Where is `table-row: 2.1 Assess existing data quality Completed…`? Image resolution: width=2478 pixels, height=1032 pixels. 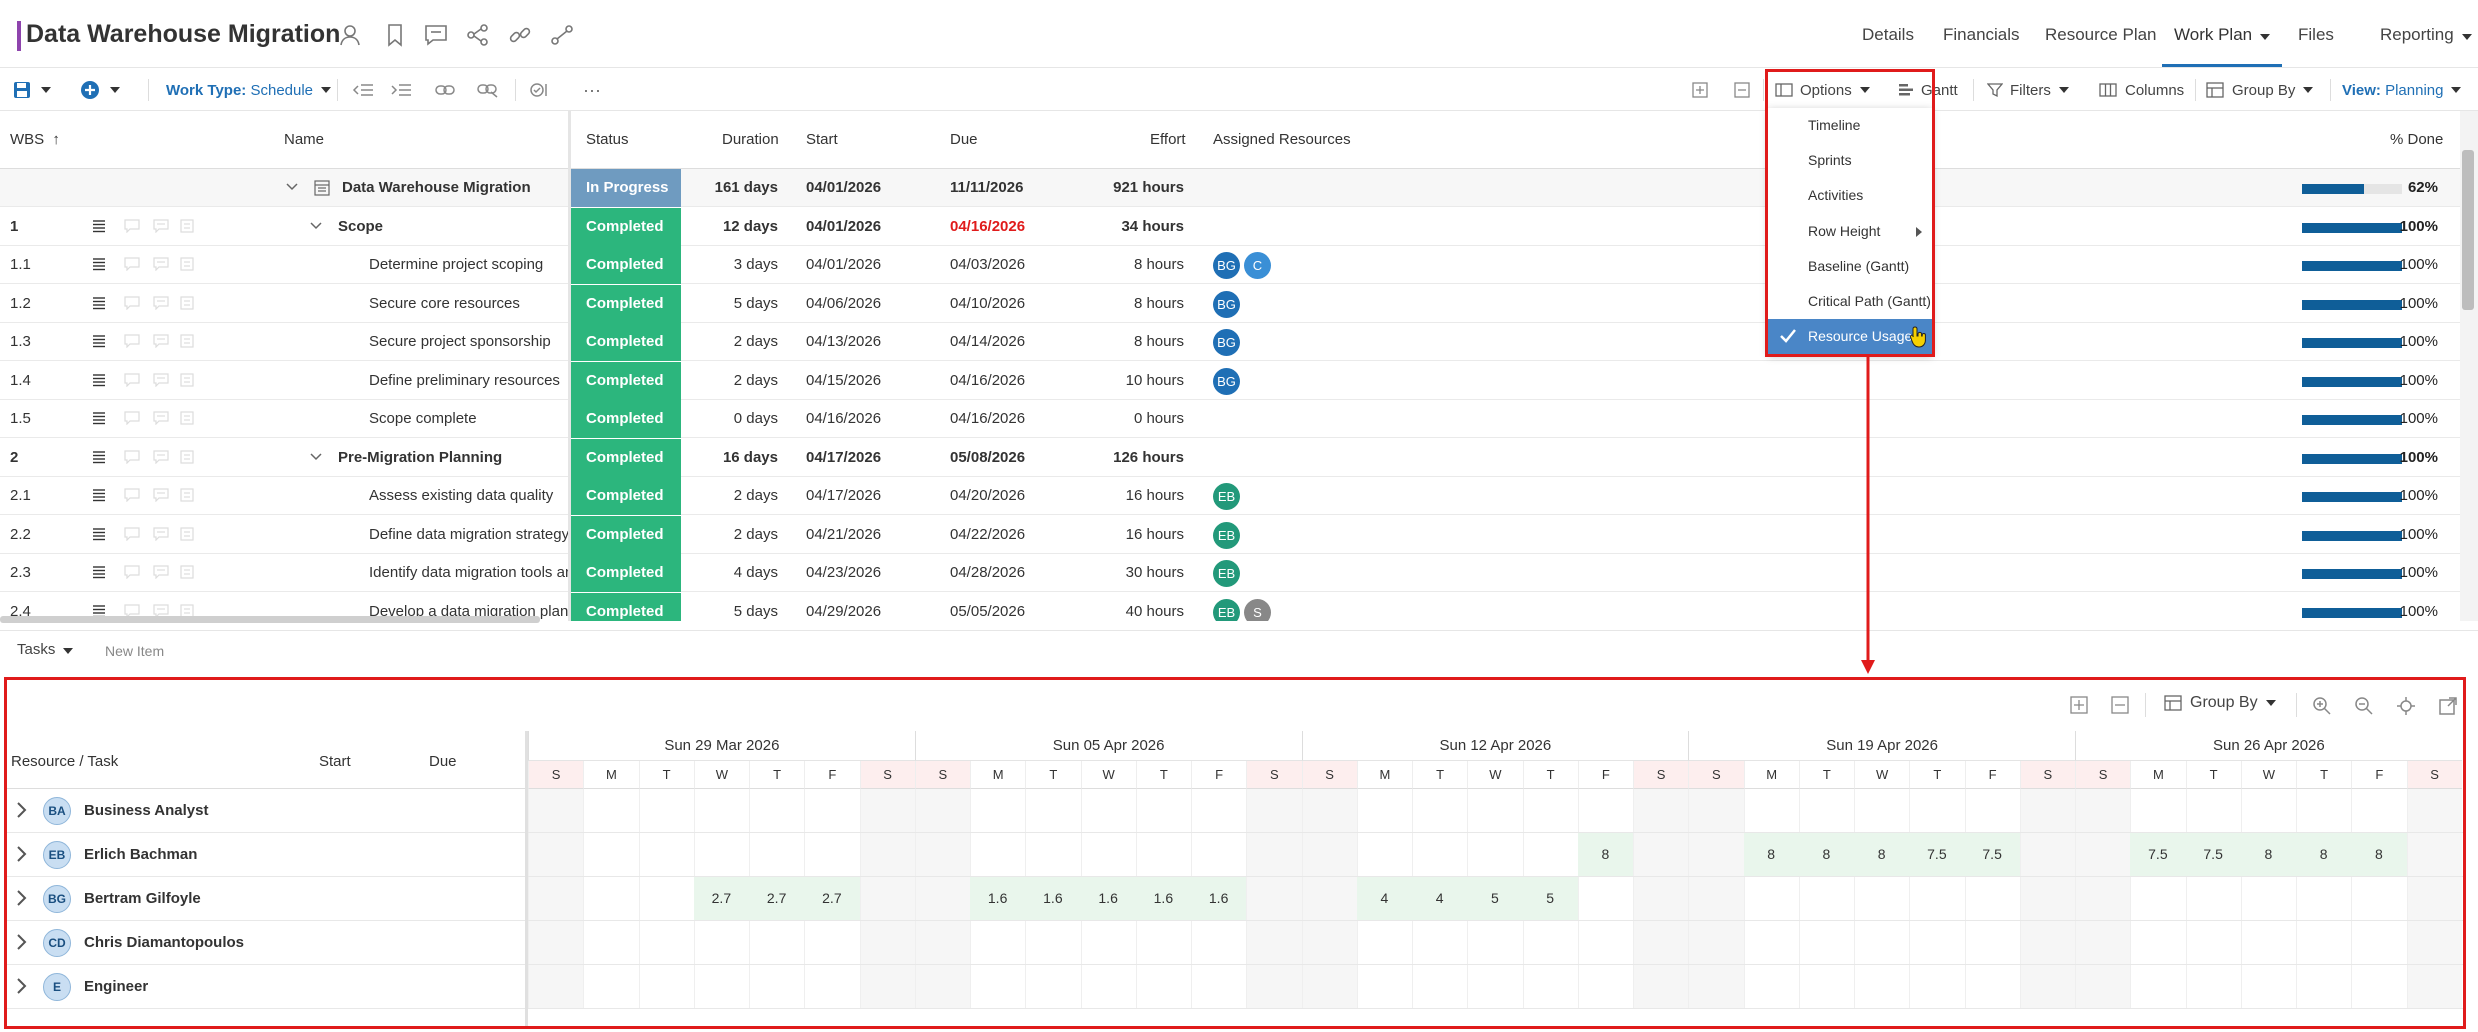 table-row: 2.1 Assess existing data quality Completed… is located at coordinates (1230, 496).